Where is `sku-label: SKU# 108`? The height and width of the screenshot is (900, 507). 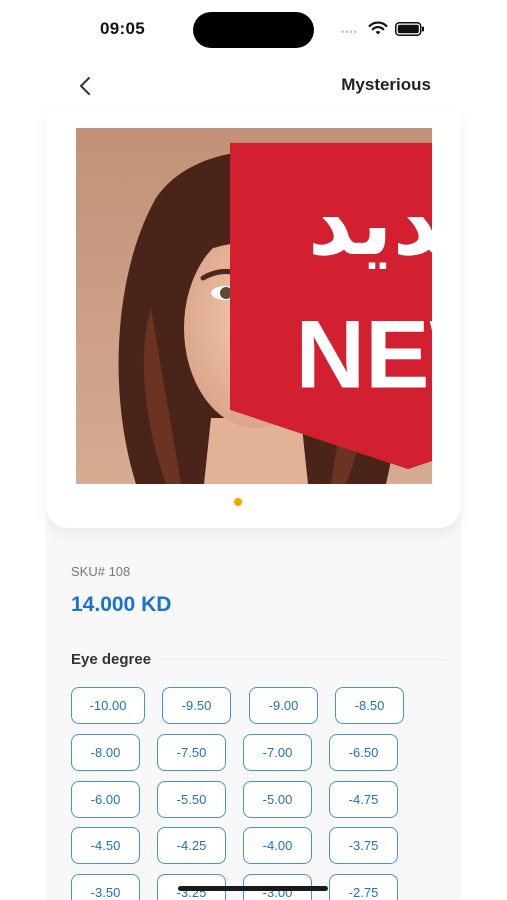
sku-label: SKU# 108 is located at coordinates (101, 571).